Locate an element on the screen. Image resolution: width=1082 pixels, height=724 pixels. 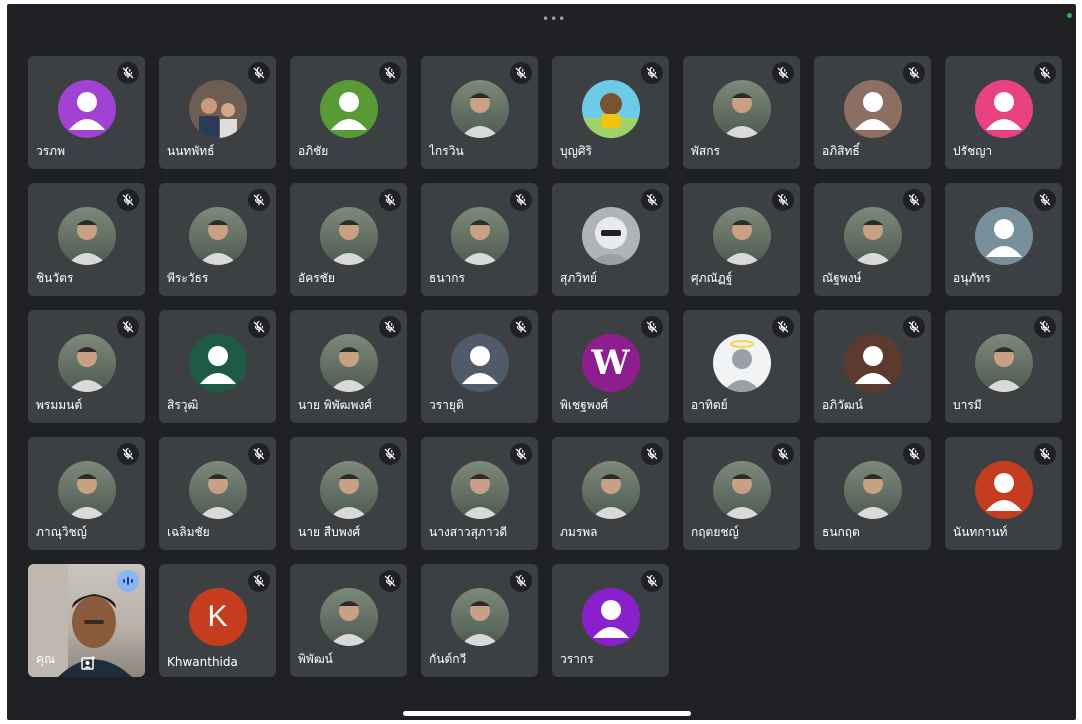
participant-tile: พิพัฒน์ is located at coordinates (348, 620).